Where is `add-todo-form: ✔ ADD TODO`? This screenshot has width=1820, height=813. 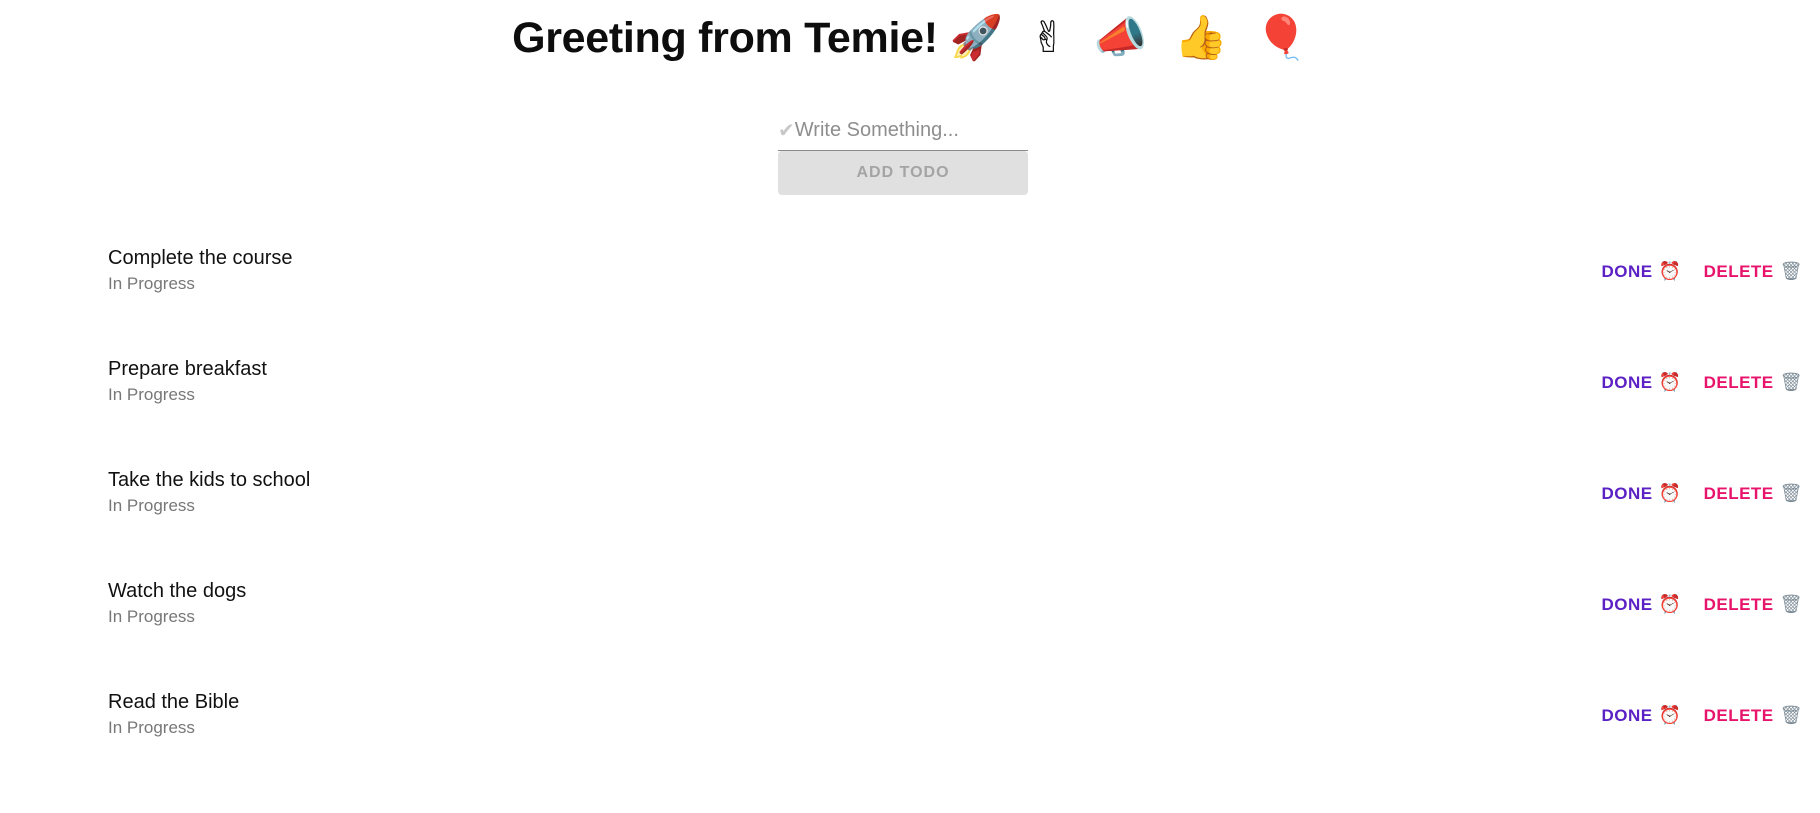 add-todo-form: ✔ ADD TODO is located at coordinates (919, 152).